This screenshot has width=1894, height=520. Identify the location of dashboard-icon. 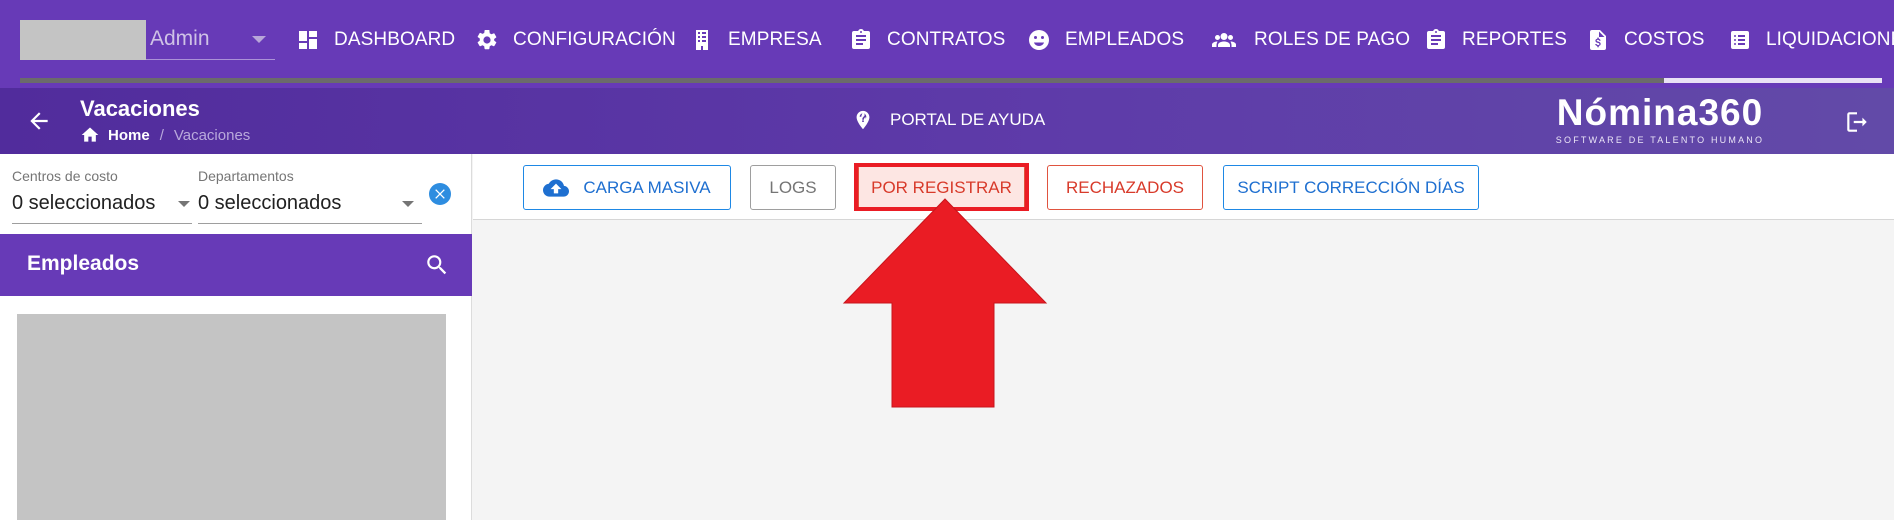
(308, 40).